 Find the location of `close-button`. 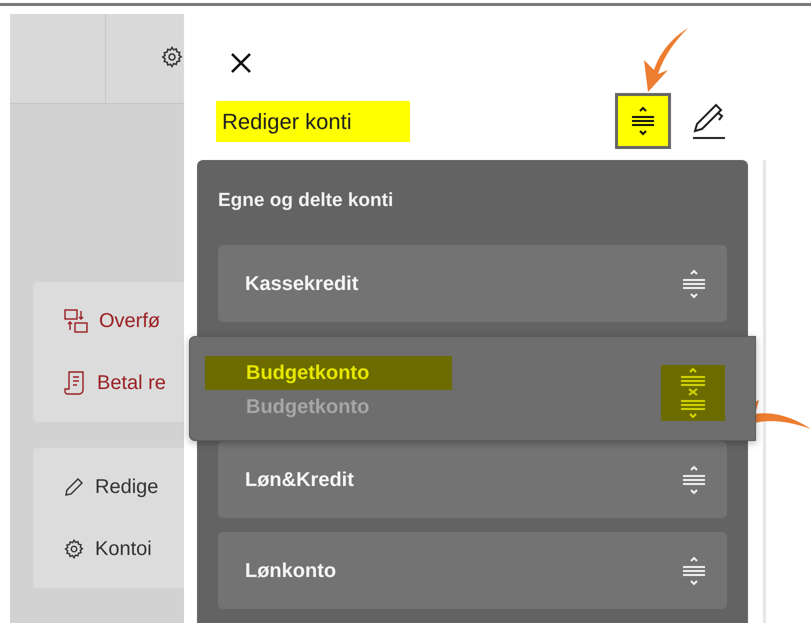

close-button is located at coordinates (241, 63).